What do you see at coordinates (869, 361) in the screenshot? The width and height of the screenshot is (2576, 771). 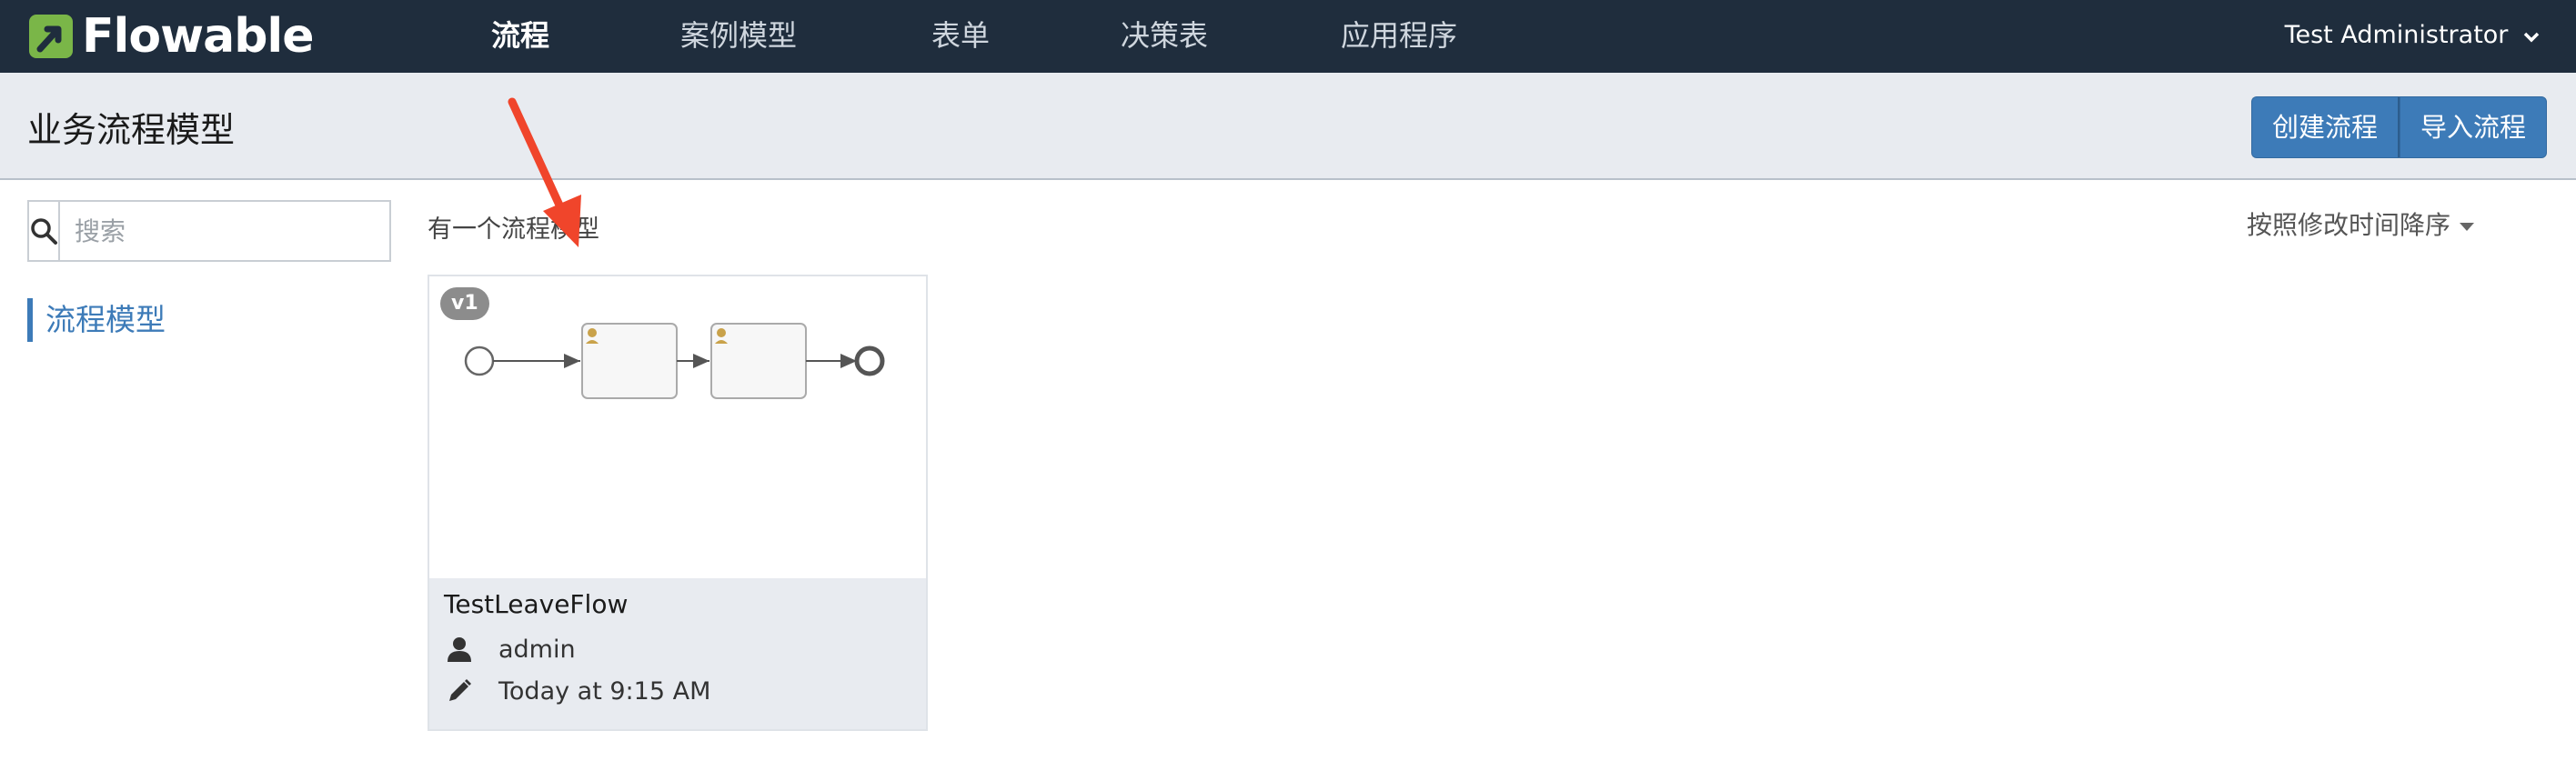 I see `end-event-shape` at bounding box center [869, 361].